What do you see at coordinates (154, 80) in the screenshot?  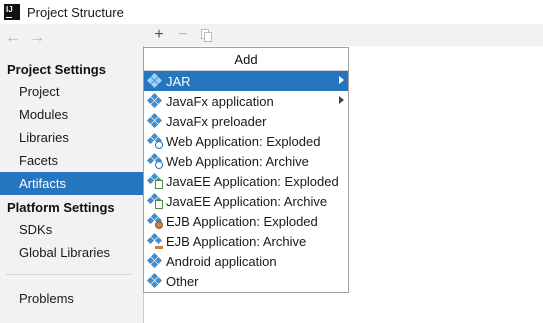 I see `jar-icon` at bounding box center [154, 80].